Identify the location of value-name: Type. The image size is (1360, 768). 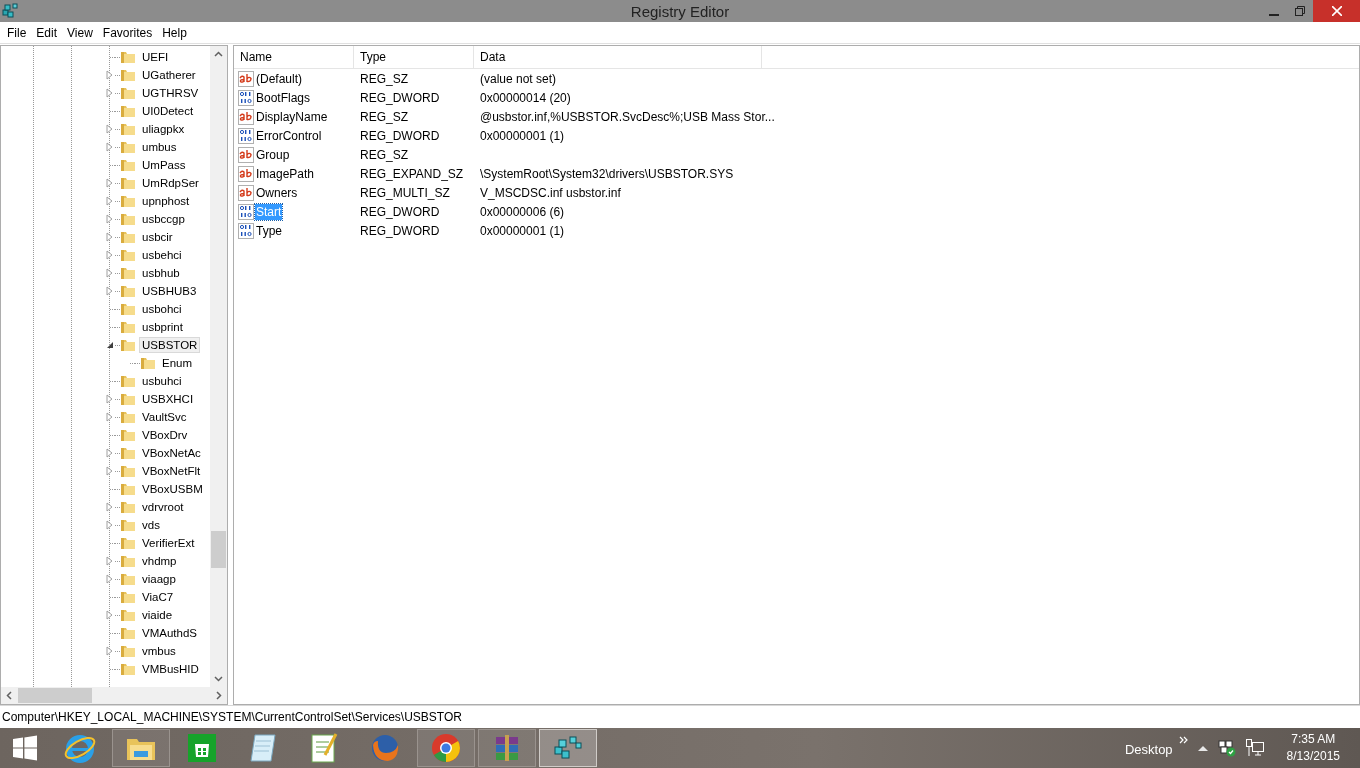
(269, 230).